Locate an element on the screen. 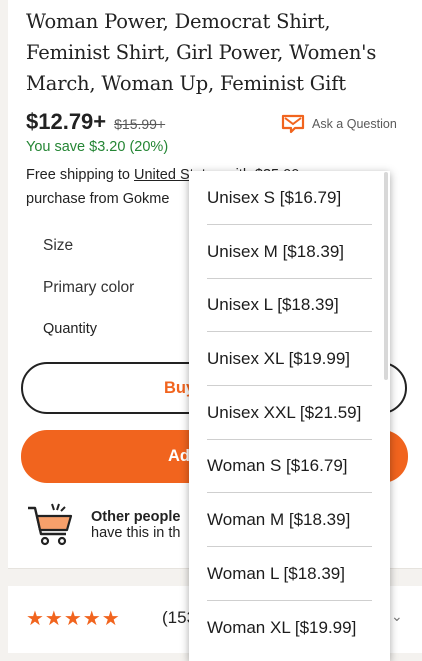 Image resolution: width=422 pixels, height=661 pixels. color-label: Primary color is located at coordinates (89, 287).